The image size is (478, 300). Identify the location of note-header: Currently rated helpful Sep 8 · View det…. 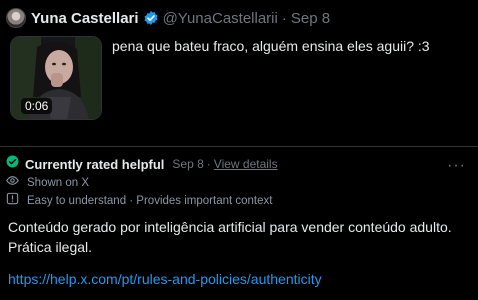
(142, 164).